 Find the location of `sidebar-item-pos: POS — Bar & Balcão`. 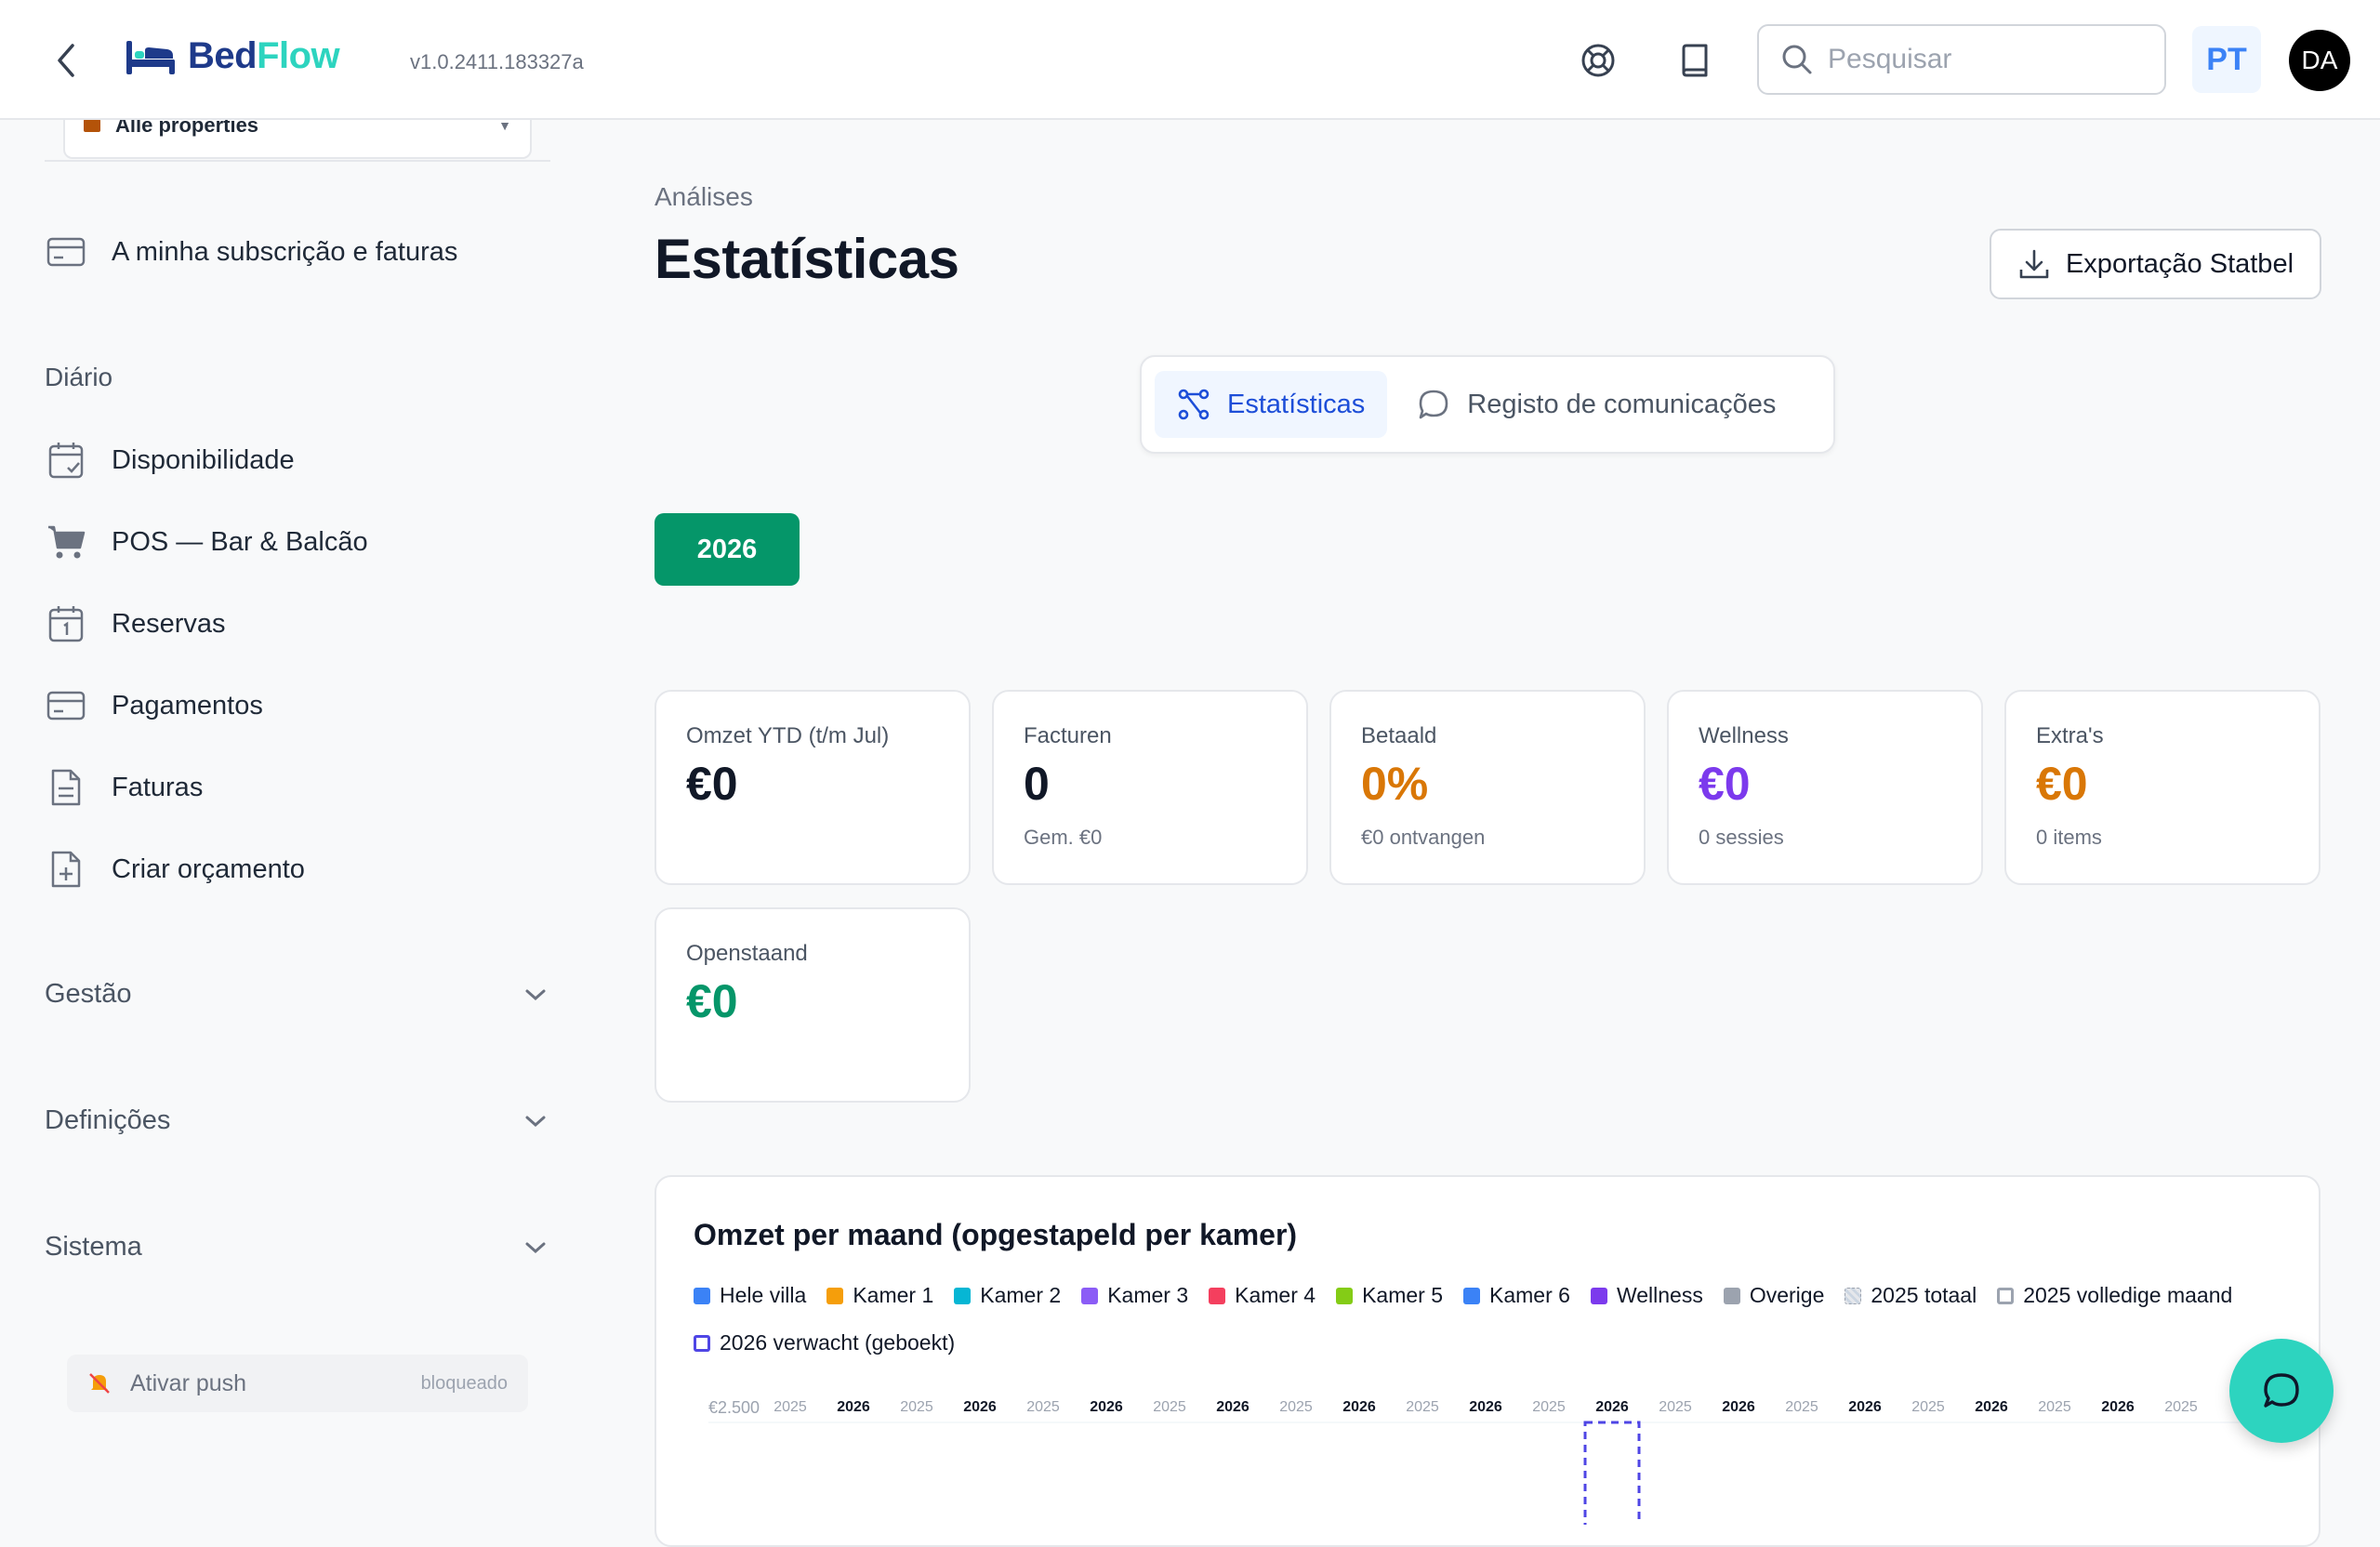

sidebar-item-pos: POS — Bar & Balcão is located at coordinates (206, 542).